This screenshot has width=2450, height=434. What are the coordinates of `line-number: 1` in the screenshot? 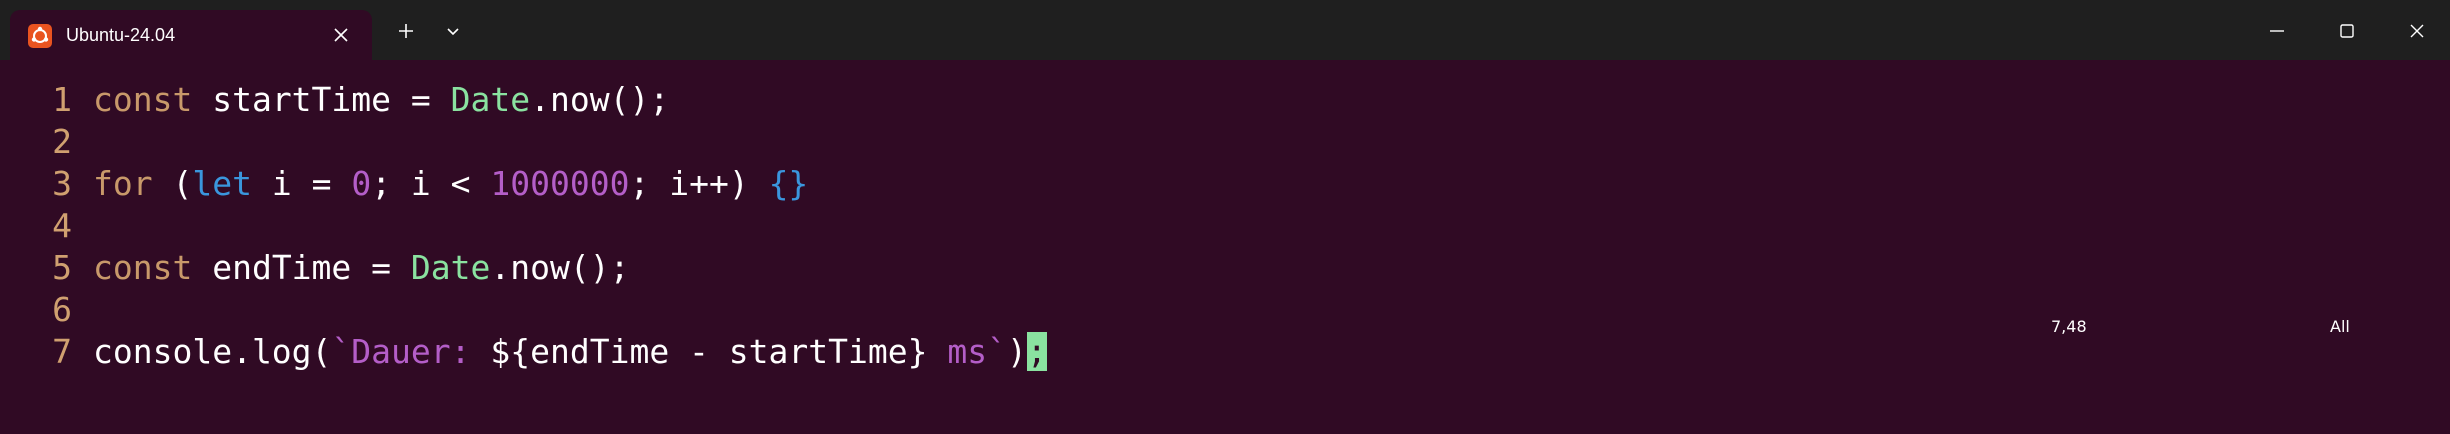 It's located at (62, 99).